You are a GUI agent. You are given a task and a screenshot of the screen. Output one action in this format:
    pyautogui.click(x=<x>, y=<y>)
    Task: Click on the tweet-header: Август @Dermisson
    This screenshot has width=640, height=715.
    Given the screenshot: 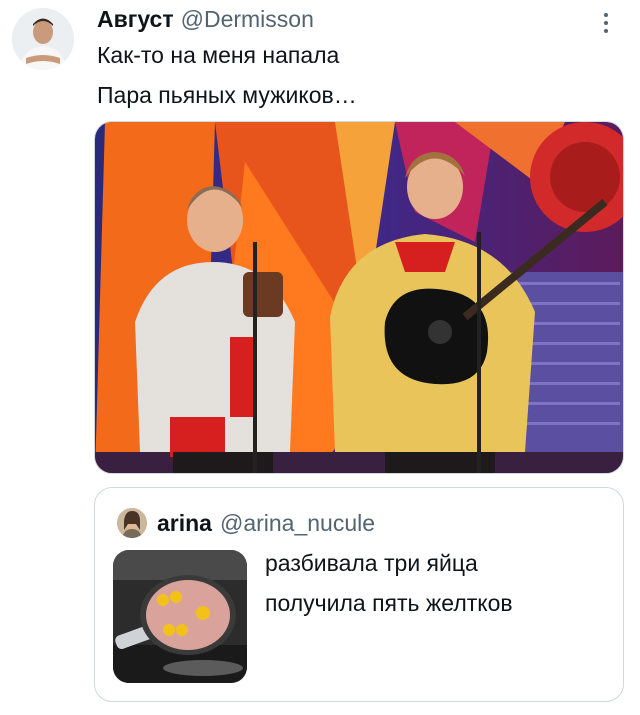 What is the action you would take?
    pyautogui.click(x=205, y=21)
    